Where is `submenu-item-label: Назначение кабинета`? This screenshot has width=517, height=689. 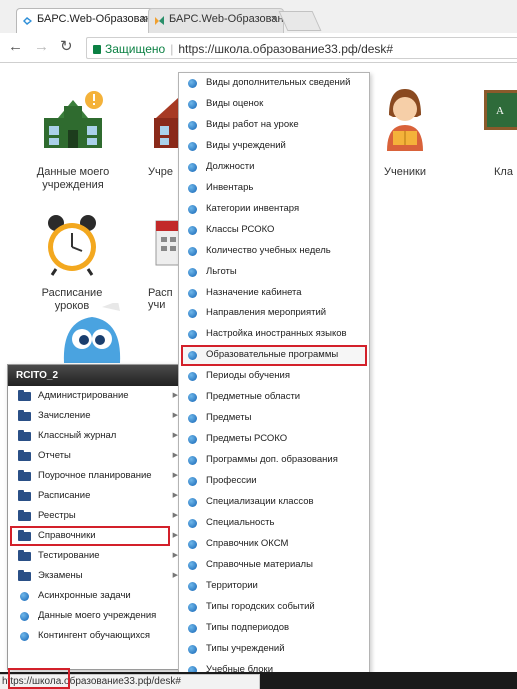
submenu-item-label: Назначение кабинета is located at coordinates (254, 292).